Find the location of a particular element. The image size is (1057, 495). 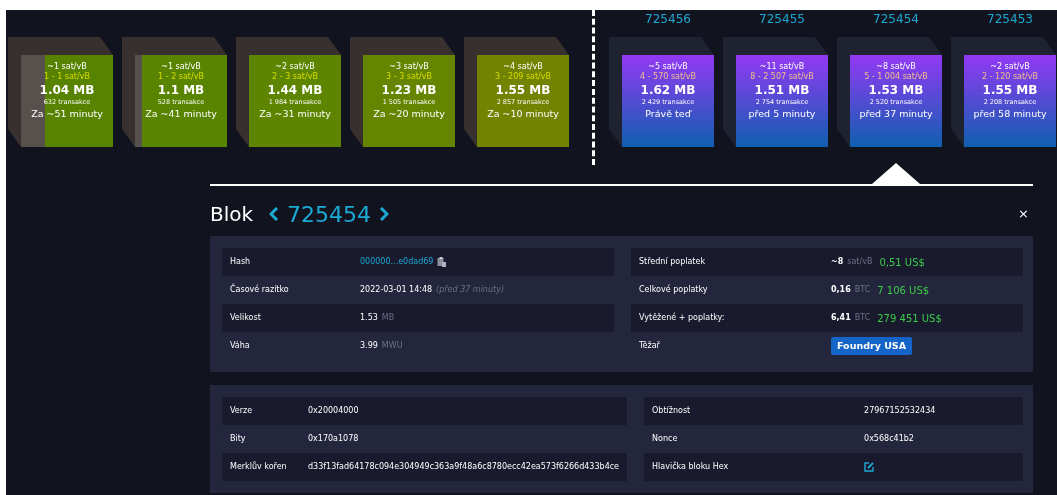

row-value: 6,41 is located at coordinates (841, 318).